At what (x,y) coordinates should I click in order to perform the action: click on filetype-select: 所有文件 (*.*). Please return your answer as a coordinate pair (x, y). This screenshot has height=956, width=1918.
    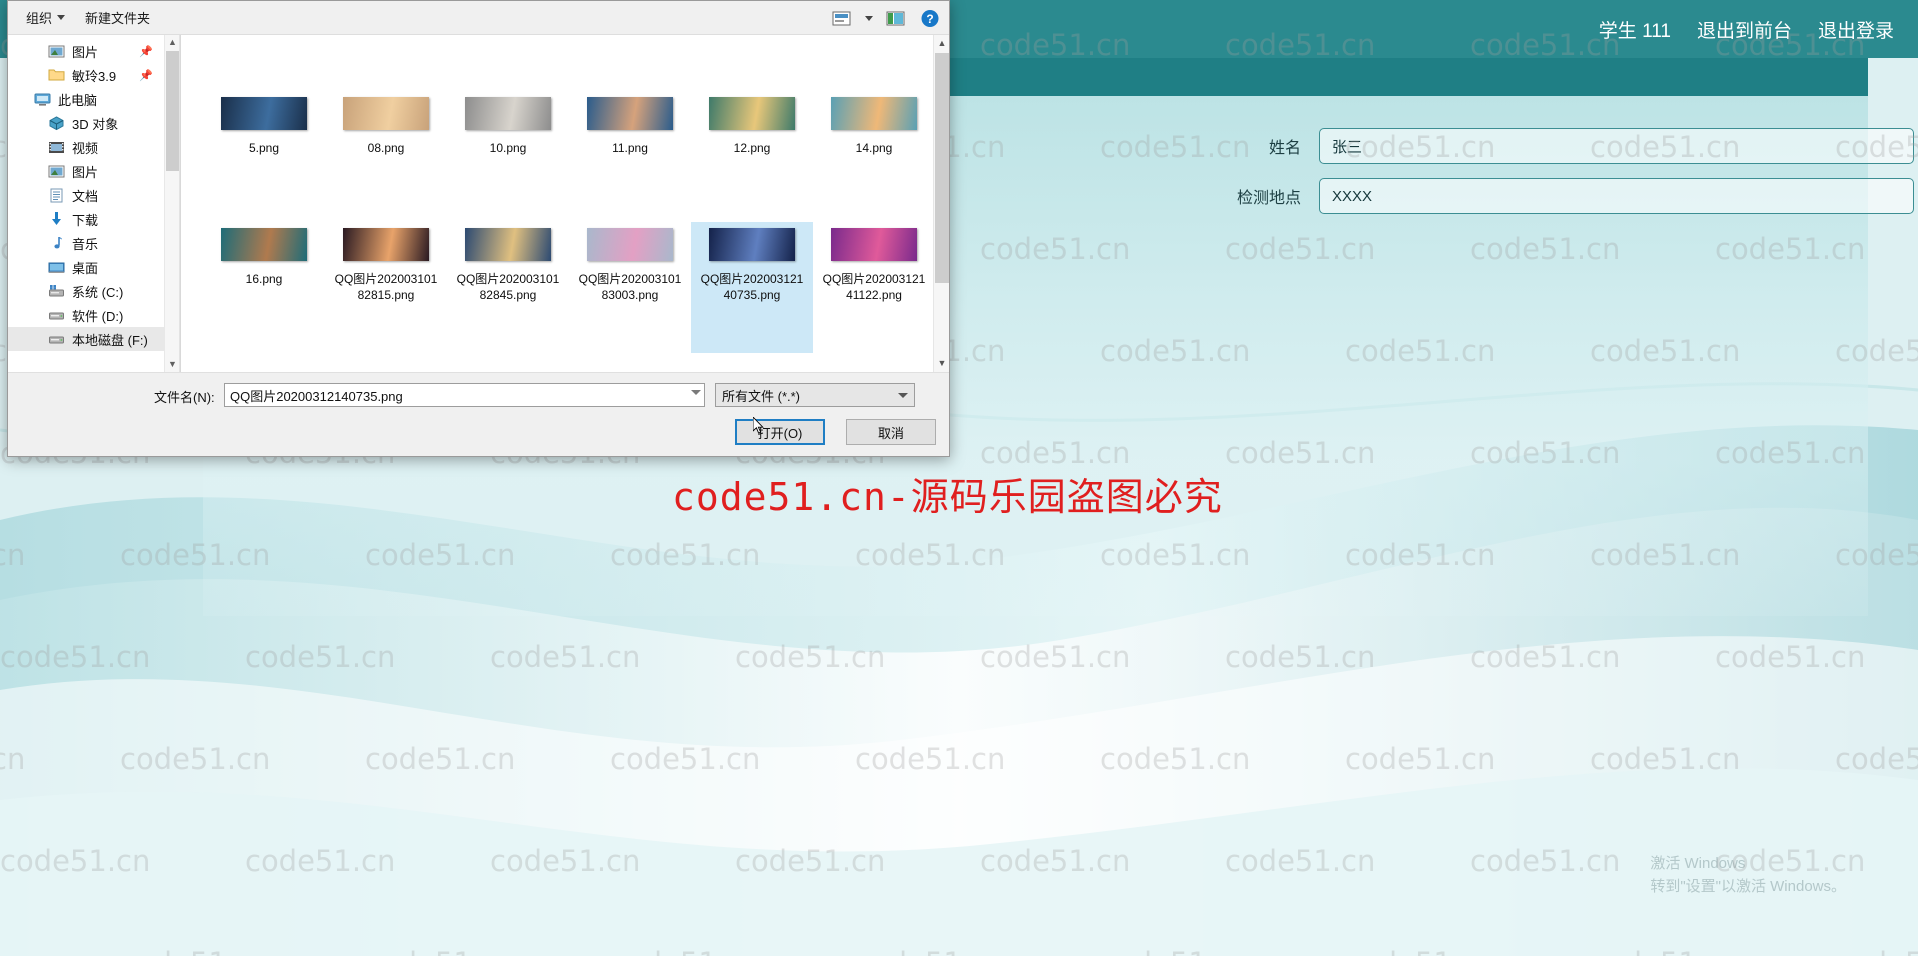
    Looking at the image, I should click on (815, 395).